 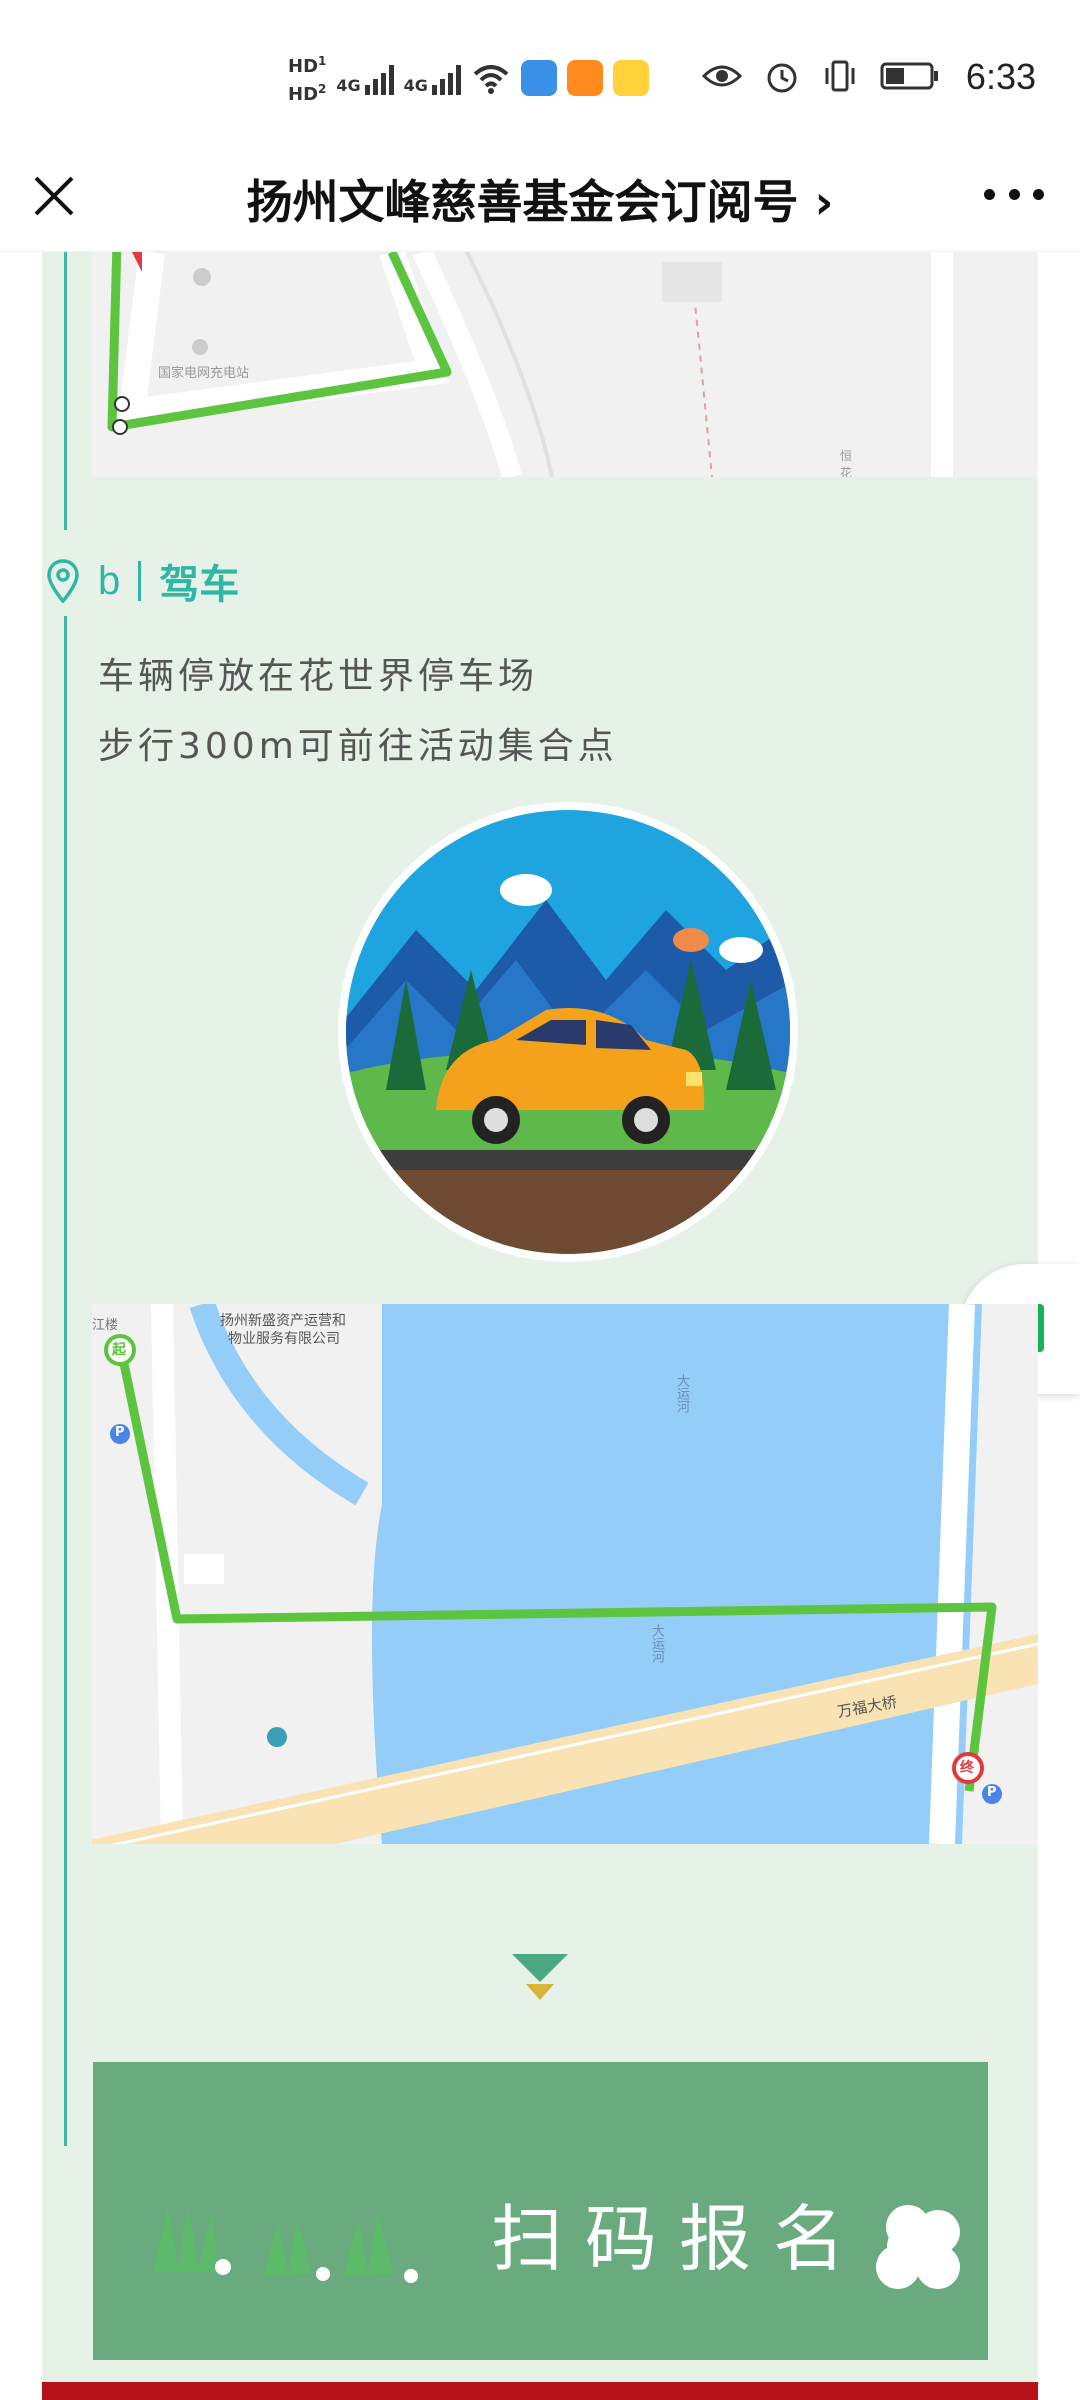 I want to click on signup-banner: 扫码报名, so click(x=540, y=2211).